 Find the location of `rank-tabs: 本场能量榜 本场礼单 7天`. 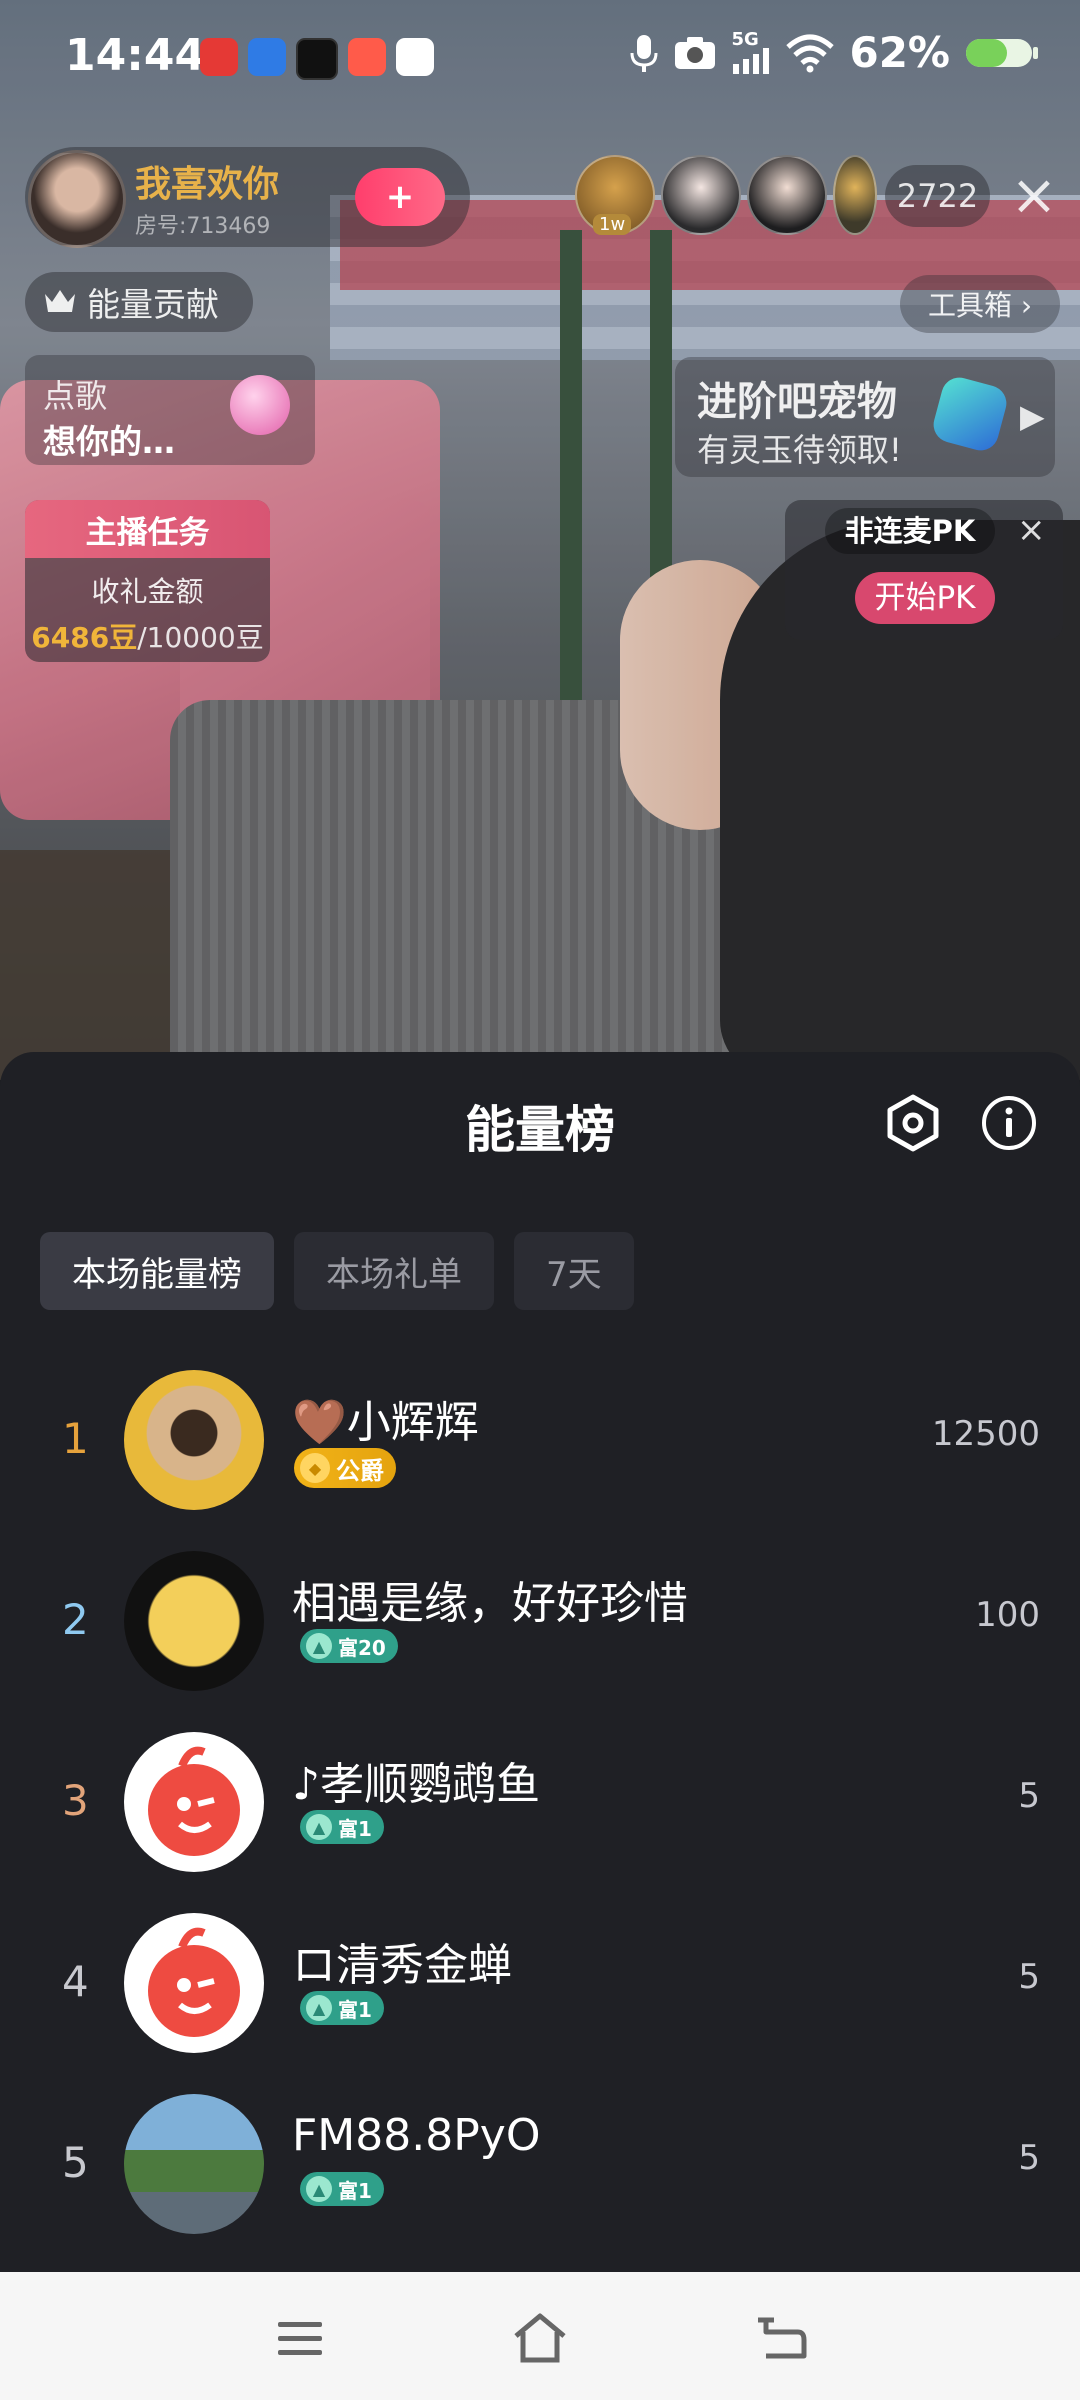

rank-tabs: 本场能量榜 本场礼单 7天 is located at coordinates (337, 1271).